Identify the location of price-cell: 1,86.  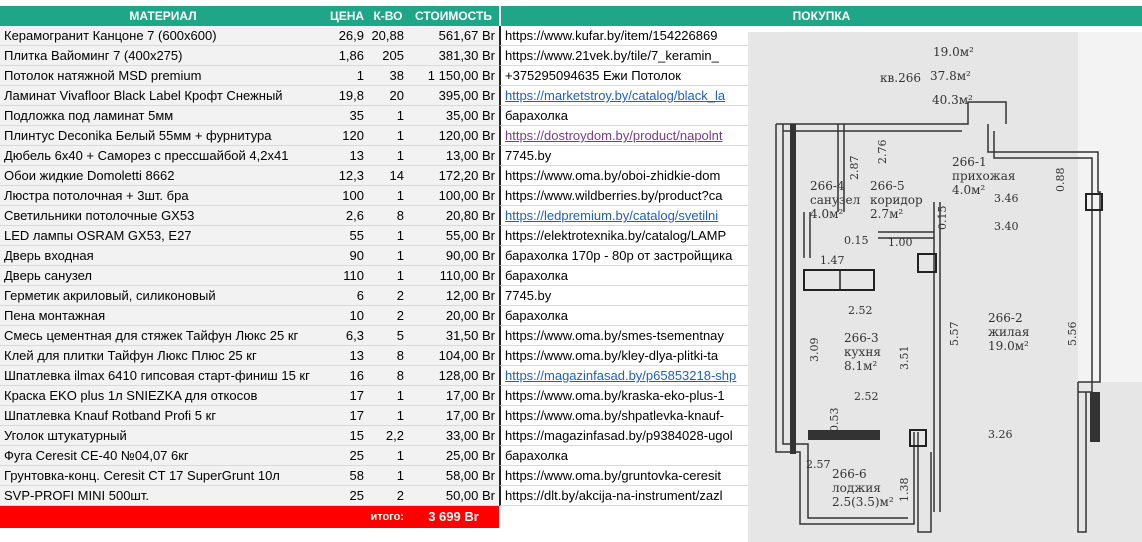
(347, 56).